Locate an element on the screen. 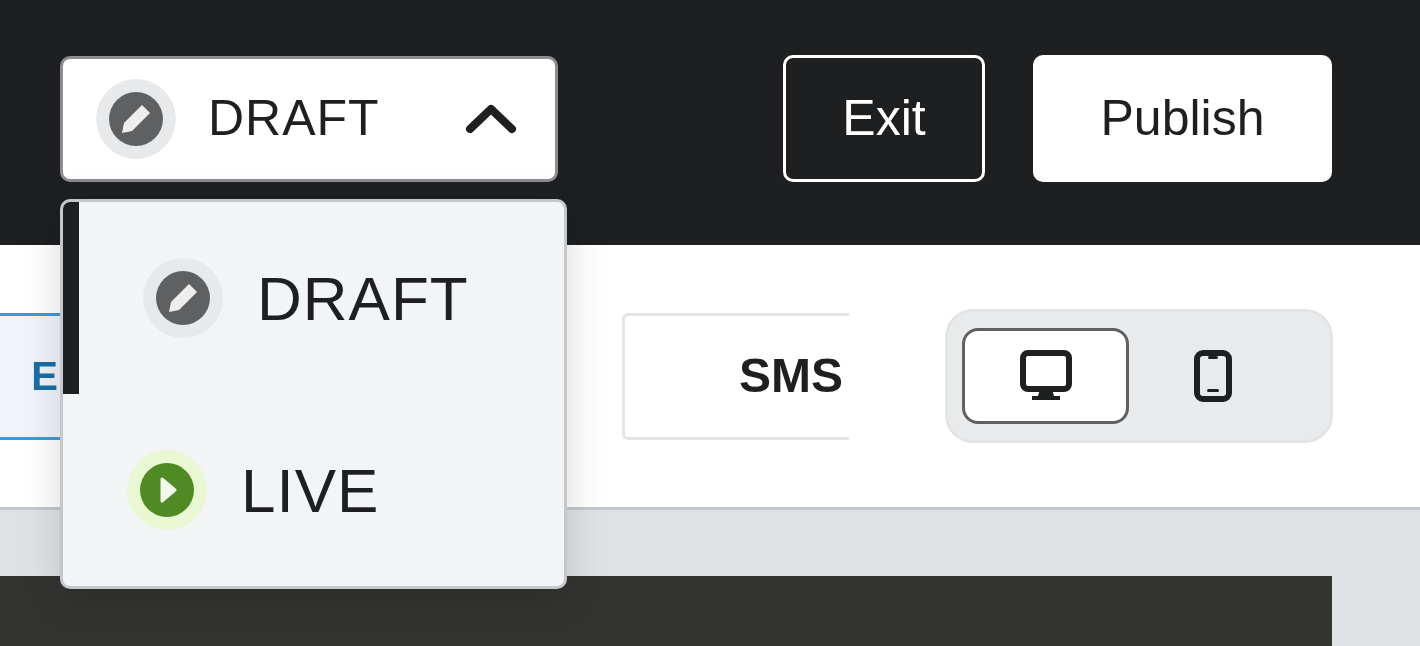  desktop-view-button is located at coordinates (1045, 376).